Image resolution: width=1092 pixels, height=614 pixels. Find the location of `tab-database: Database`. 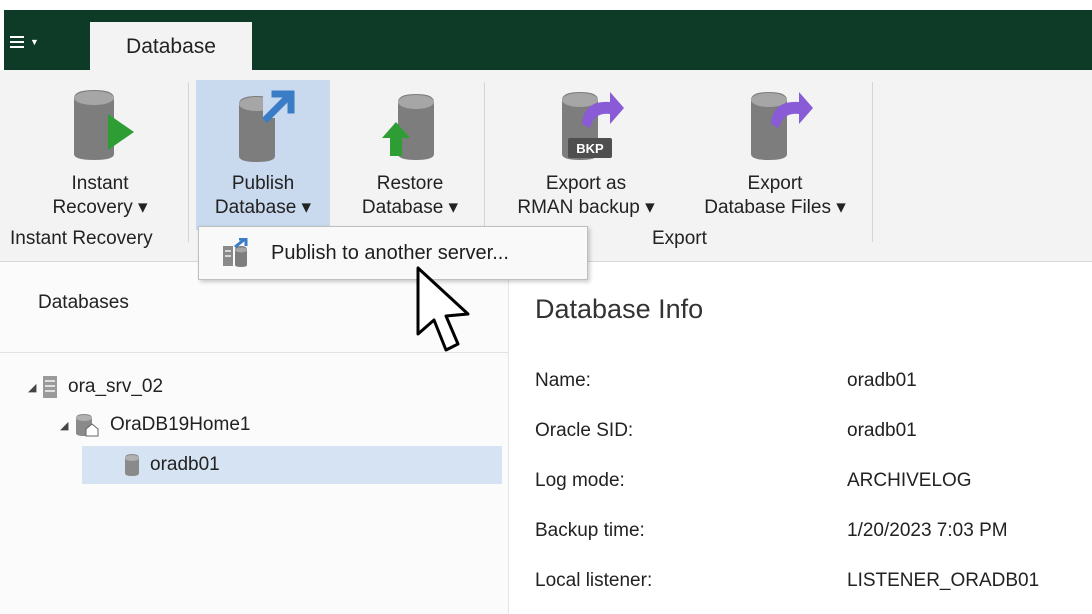

tab-database: Database is located at coordinates (171, 47).